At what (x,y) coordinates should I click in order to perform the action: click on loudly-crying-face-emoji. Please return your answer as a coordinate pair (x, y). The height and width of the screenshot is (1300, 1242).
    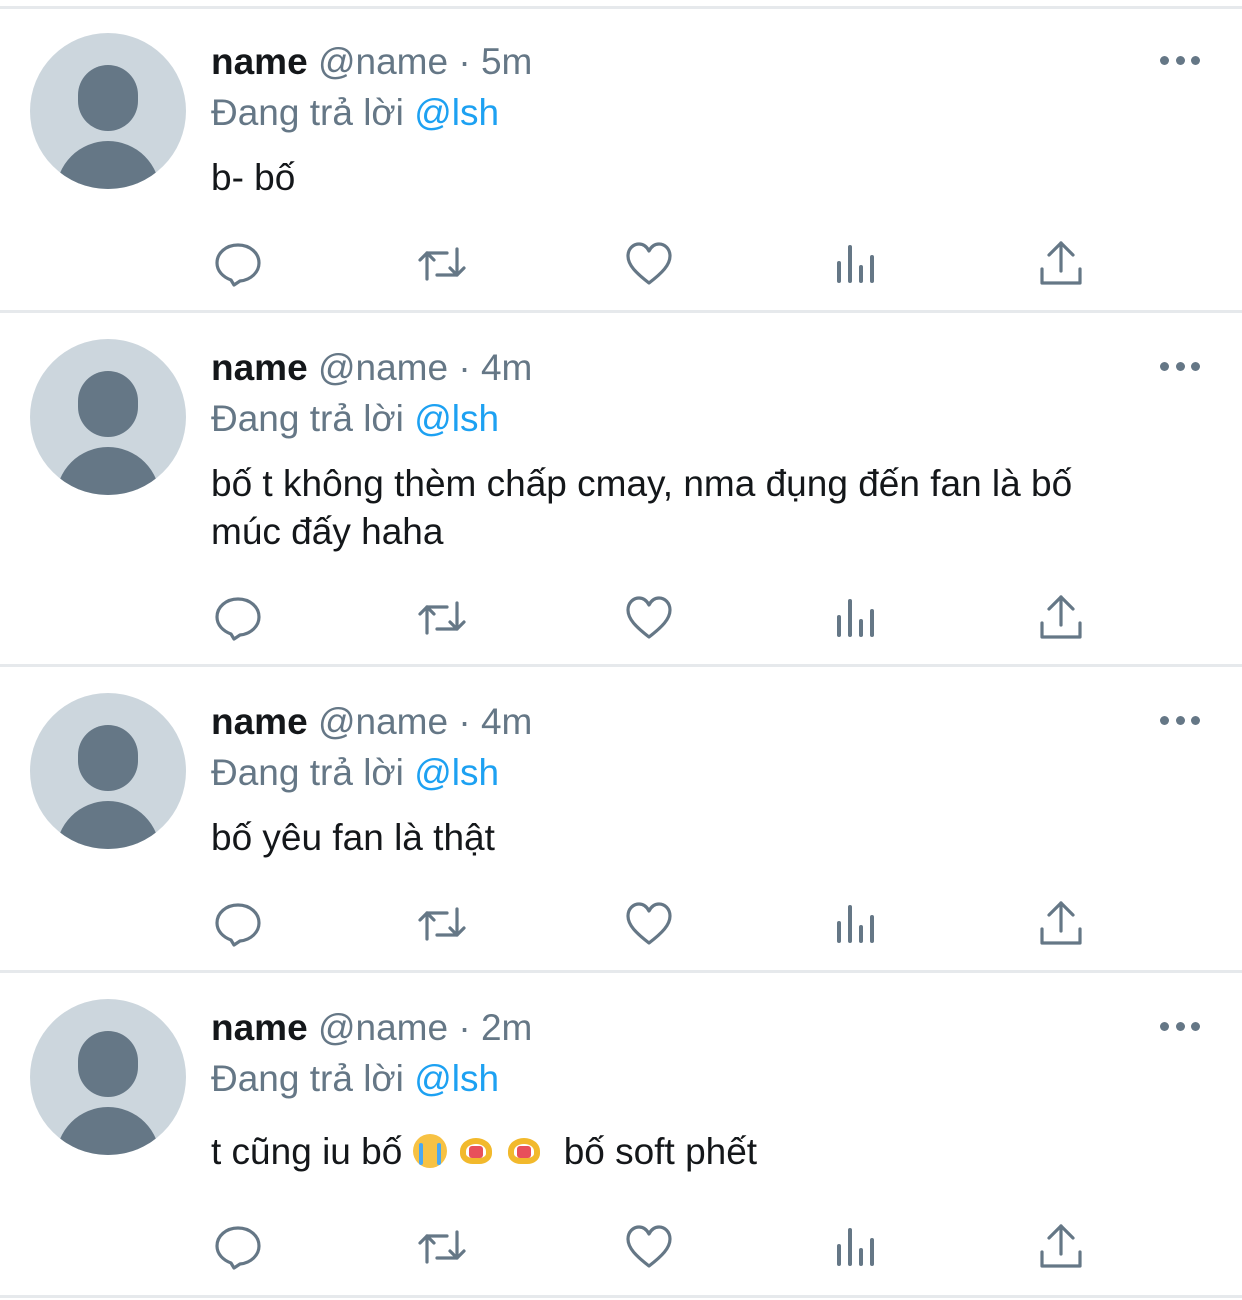
    Looking at the image, I should click on (429, 1151).